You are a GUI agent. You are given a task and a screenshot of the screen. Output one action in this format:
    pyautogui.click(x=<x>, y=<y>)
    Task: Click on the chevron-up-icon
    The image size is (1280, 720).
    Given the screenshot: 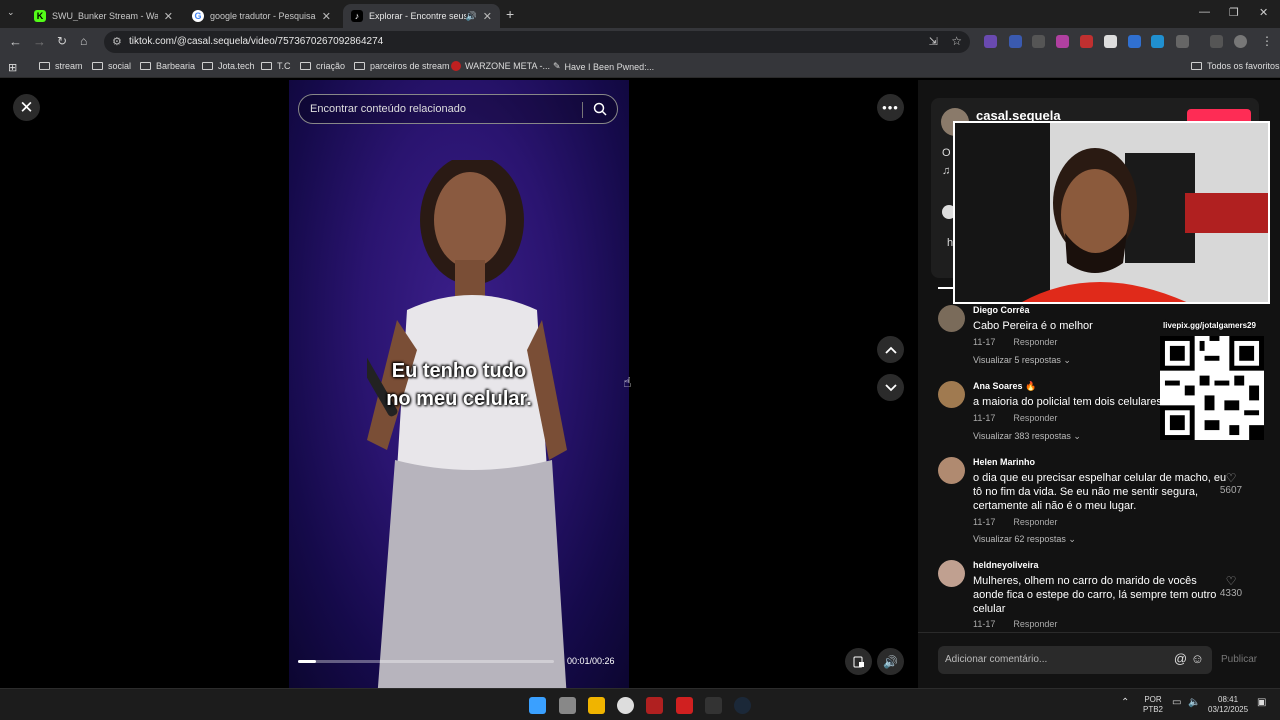 What is the action you would take?
    pyautogui.click(x=890, y=350)
    